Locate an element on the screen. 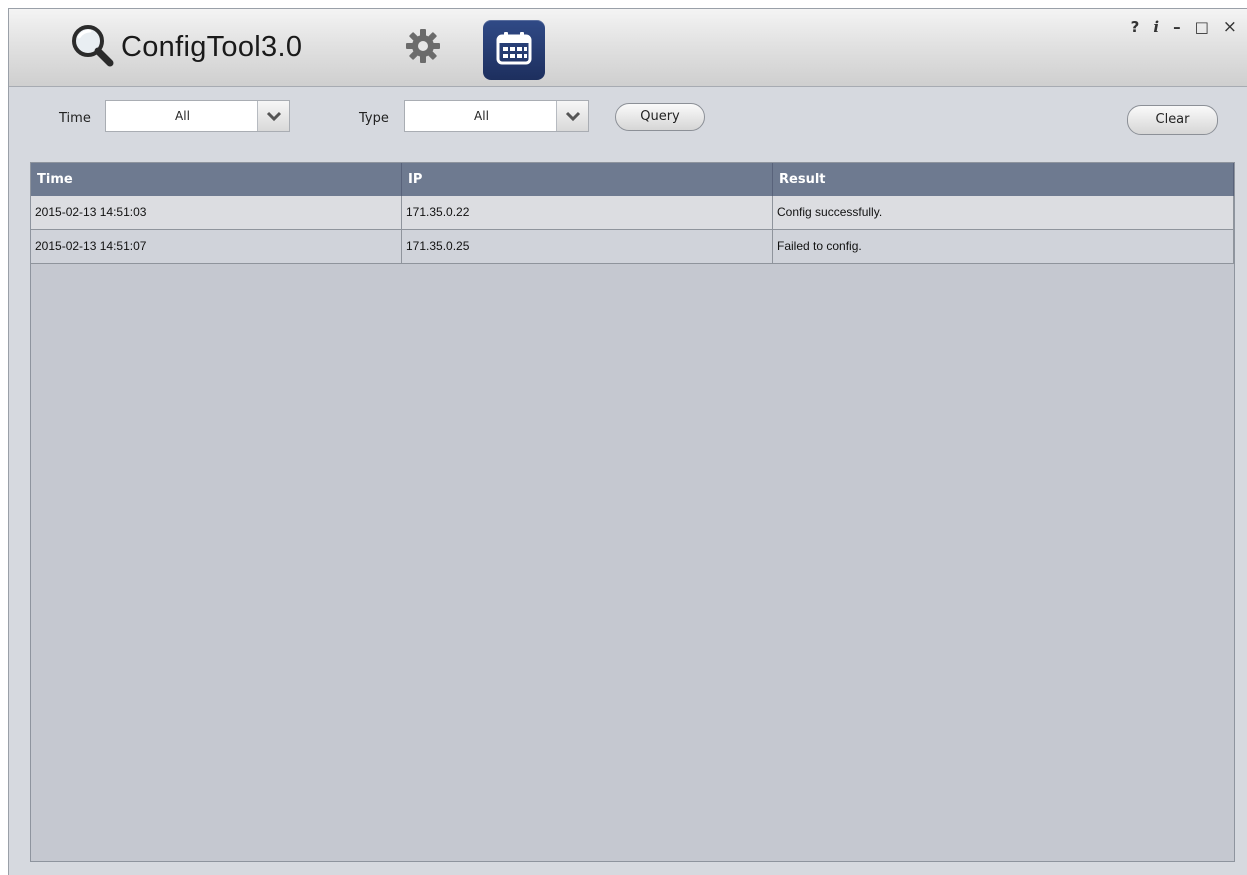  app-logo: ConfigTool3.0 is located at coordinates (185, 47).